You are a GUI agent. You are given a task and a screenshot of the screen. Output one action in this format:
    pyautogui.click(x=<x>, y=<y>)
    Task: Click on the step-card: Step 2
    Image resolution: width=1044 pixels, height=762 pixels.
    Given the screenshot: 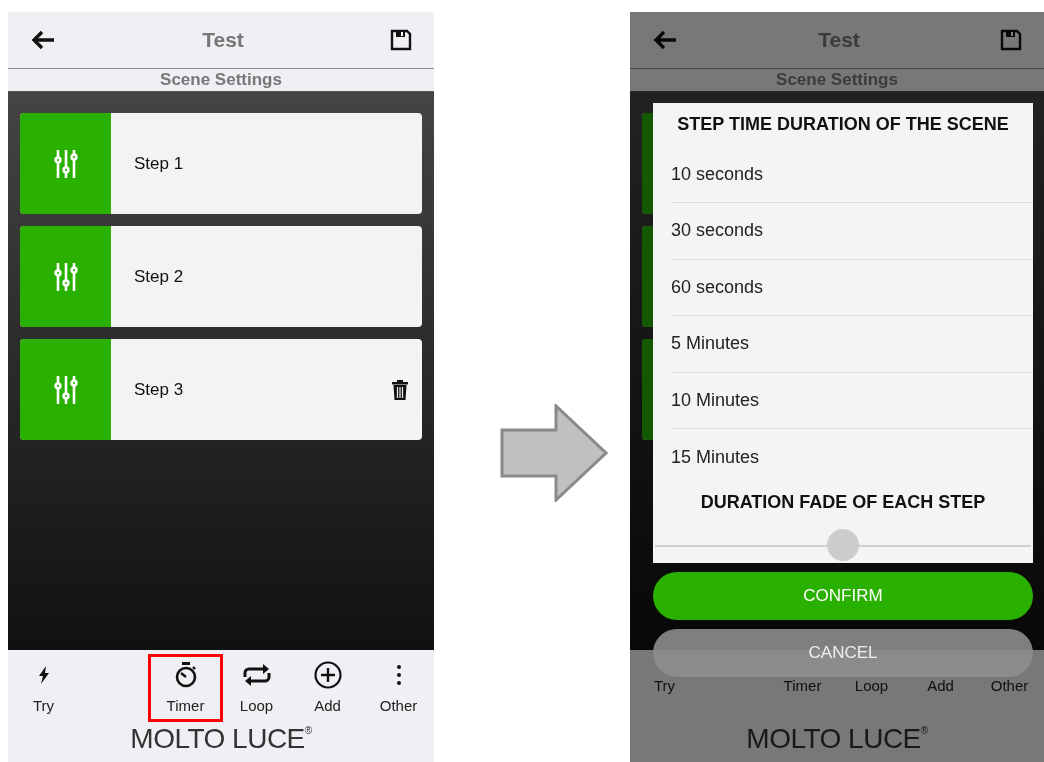 What is the action you would take?
    pyautogui.click(x=221, y=276)
    